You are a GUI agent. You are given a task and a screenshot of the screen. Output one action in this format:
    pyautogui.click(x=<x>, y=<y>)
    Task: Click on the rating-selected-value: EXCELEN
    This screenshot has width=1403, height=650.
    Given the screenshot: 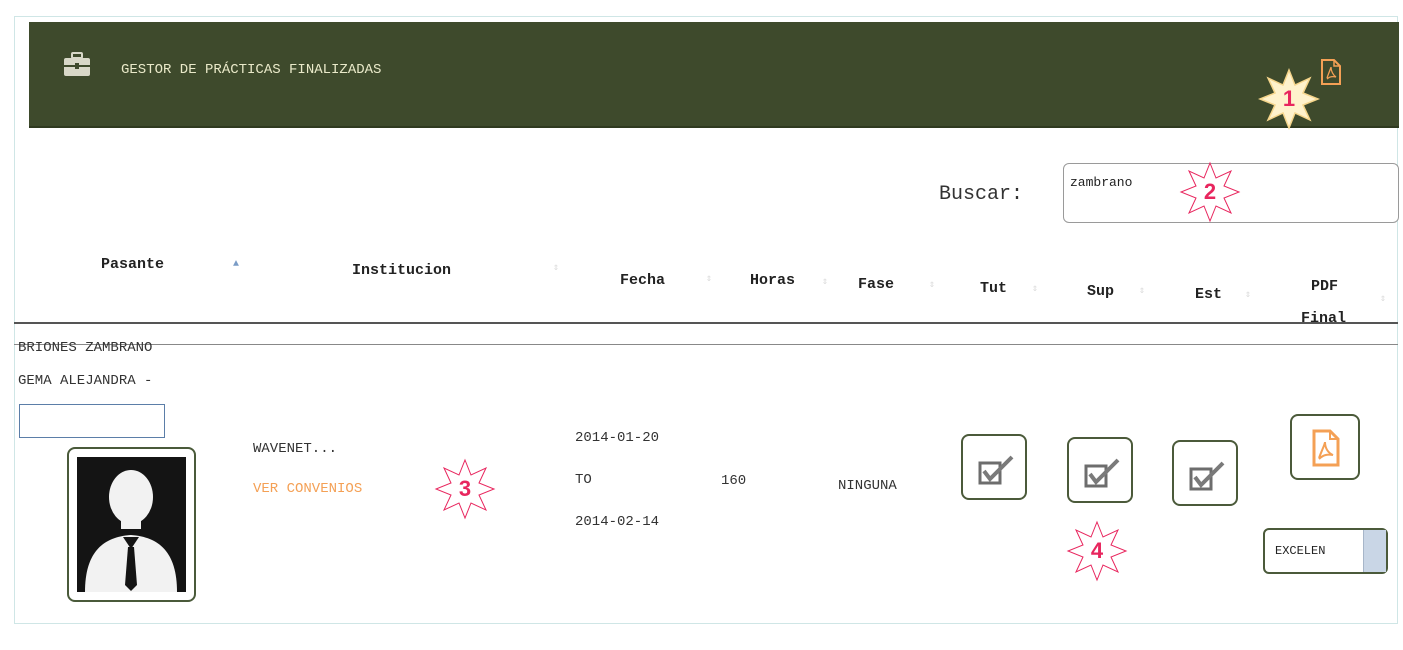 What is the action you would take?
    pyautogui.click(x=1300, y=551)
    